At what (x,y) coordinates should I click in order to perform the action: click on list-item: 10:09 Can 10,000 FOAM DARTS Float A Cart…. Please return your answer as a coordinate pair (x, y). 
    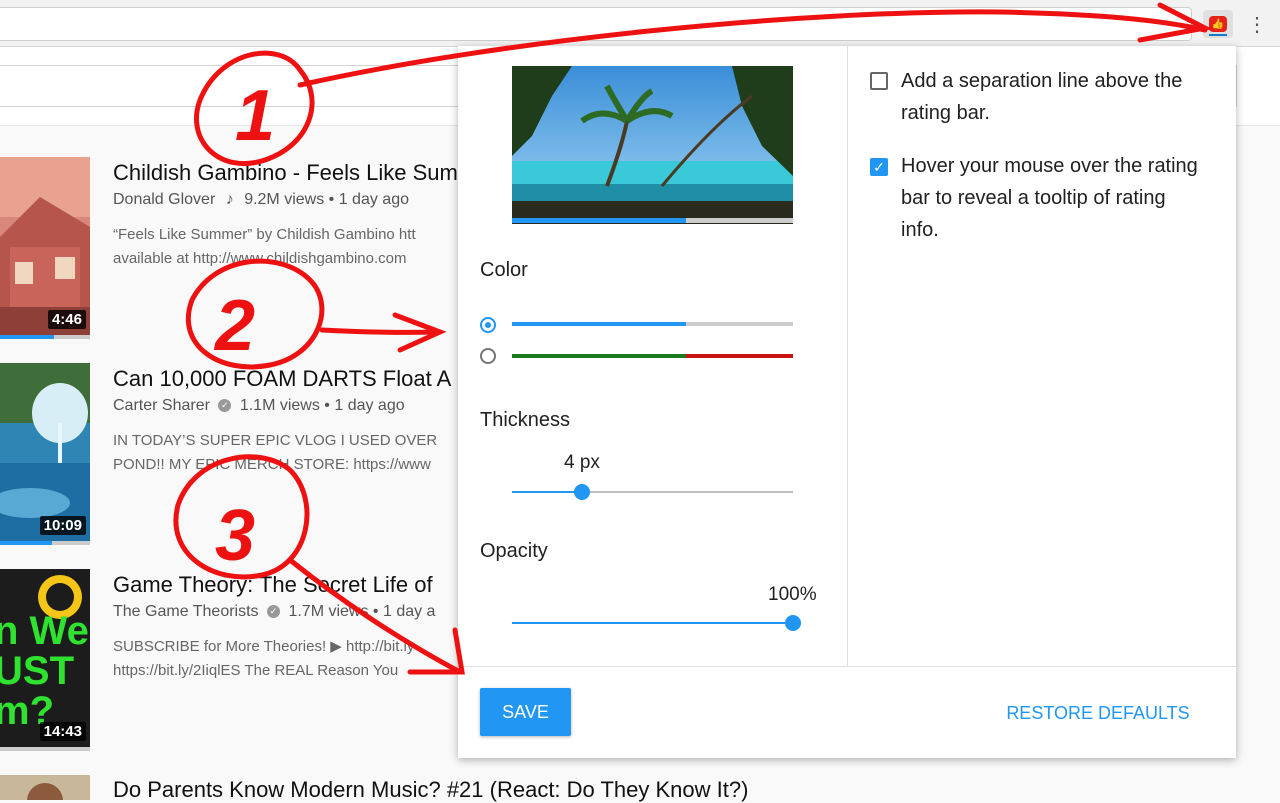
    Looking at the image, I should click on (235, 458).